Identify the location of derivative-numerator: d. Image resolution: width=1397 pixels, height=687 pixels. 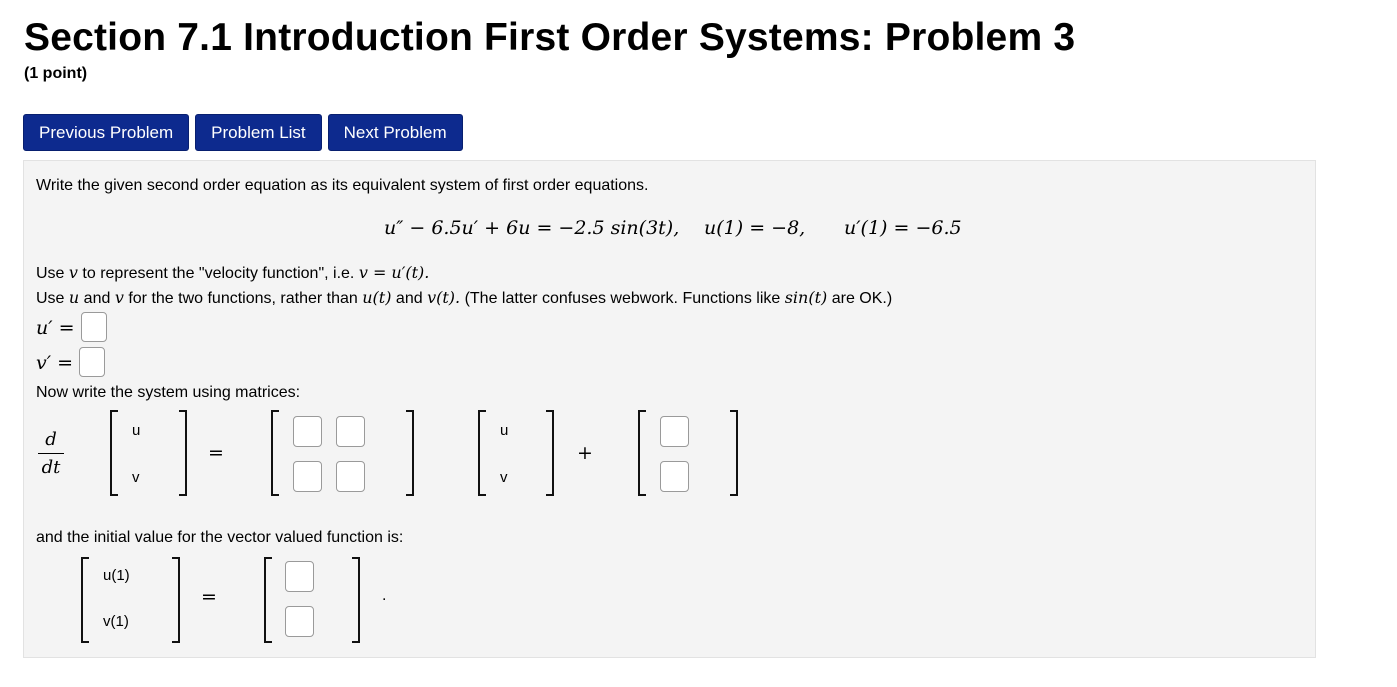
(51, 439).